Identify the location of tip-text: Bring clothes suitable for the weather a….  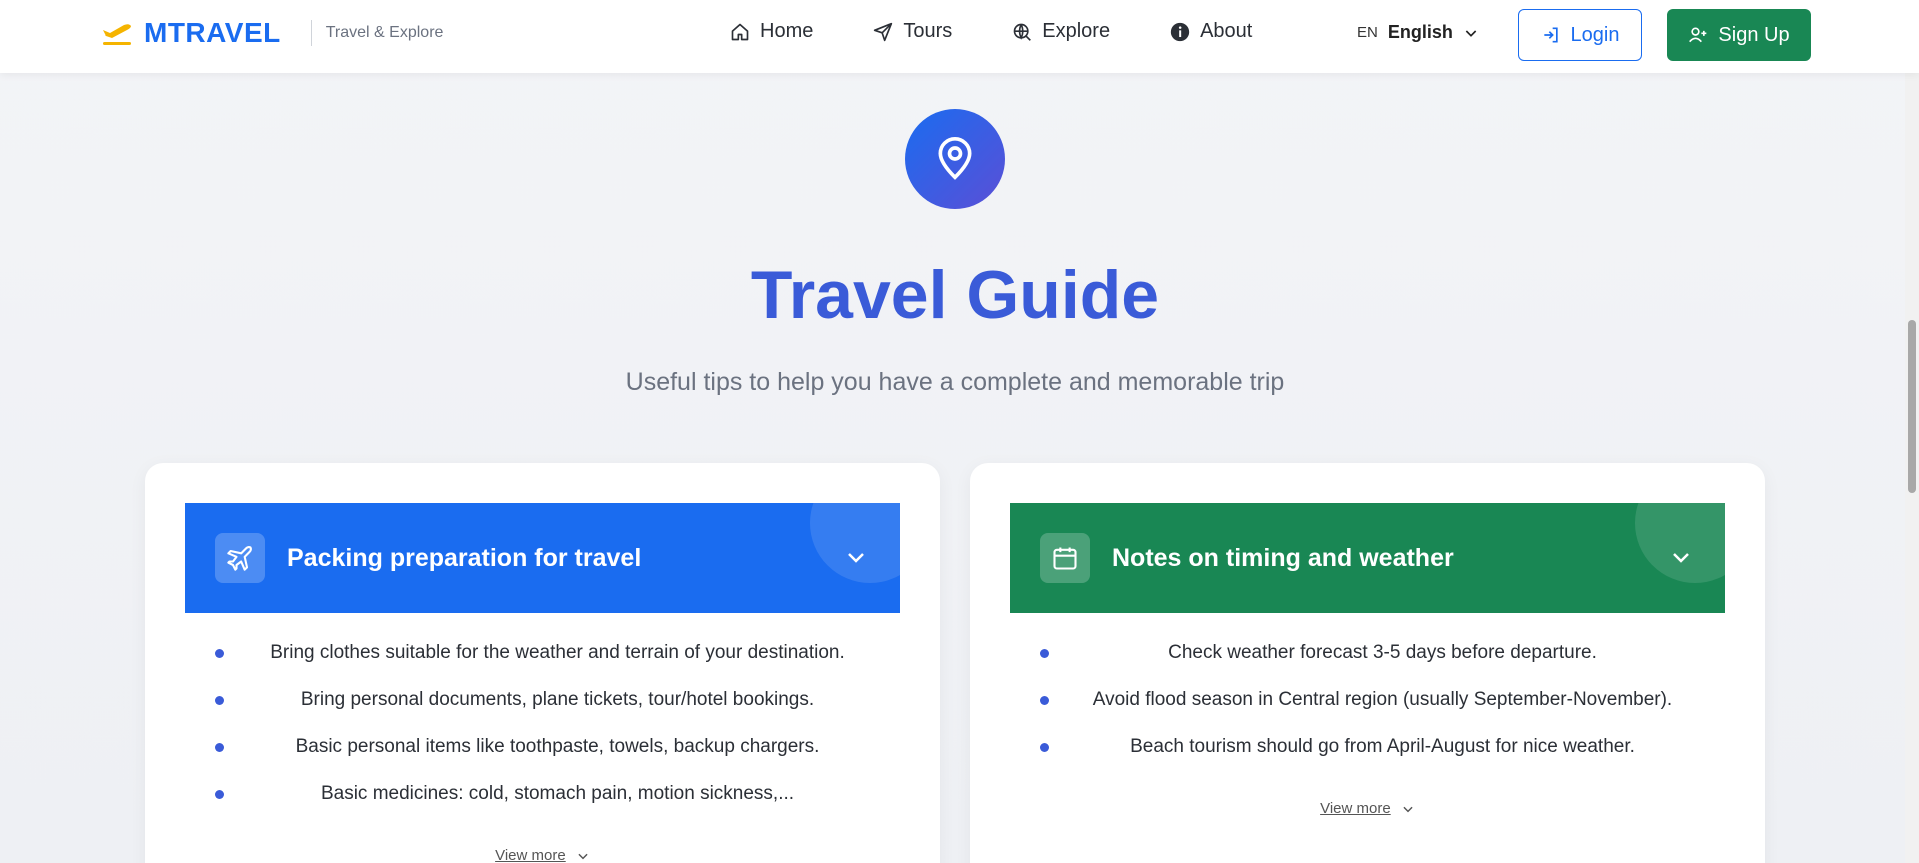
(557, 652).